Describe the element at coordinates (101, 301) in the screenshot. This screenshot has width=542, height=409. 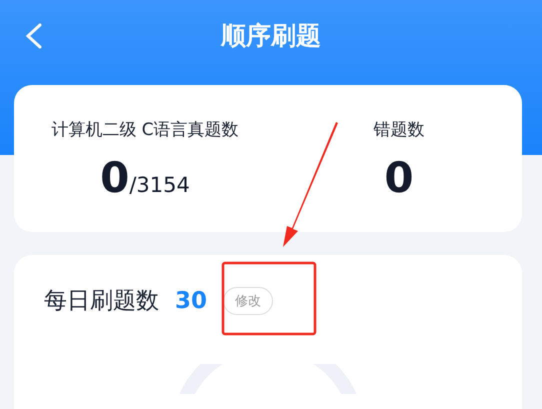
I see `daily-label: 每日刷题数` at that location.